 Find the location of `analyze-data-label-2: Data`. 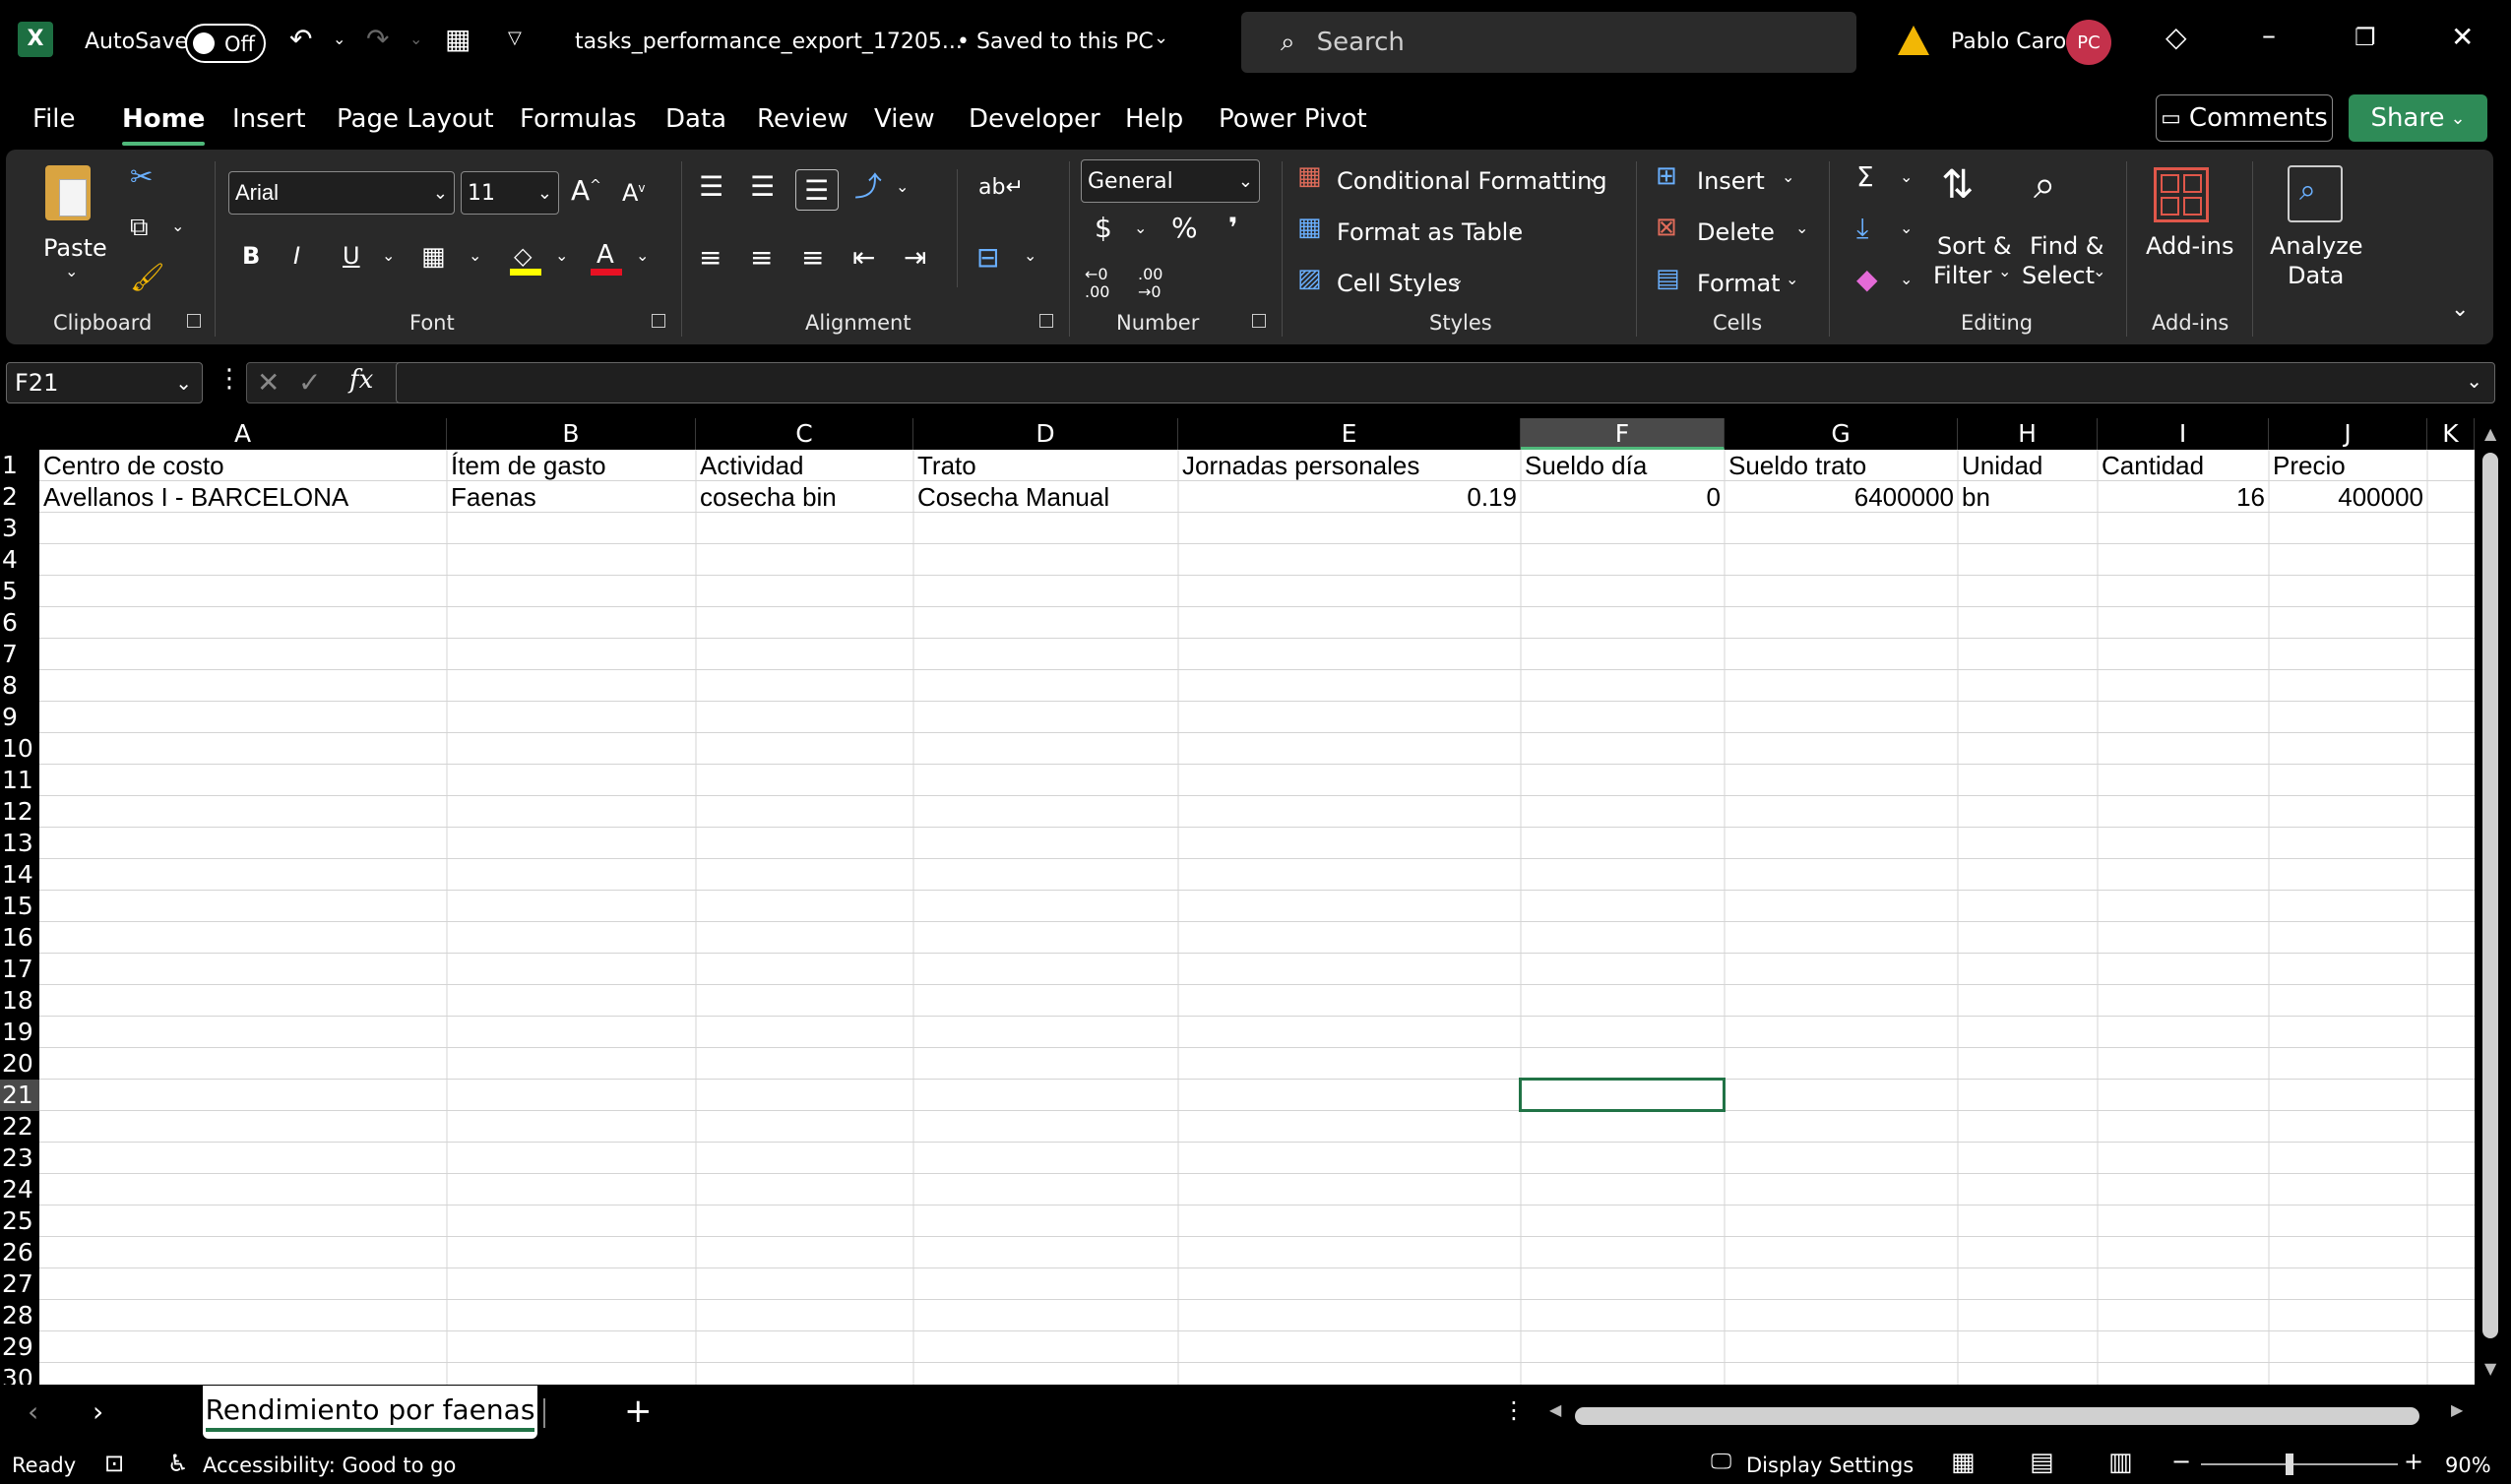

analyze-data-label-2: Data is located at coordinates (2316, 275).